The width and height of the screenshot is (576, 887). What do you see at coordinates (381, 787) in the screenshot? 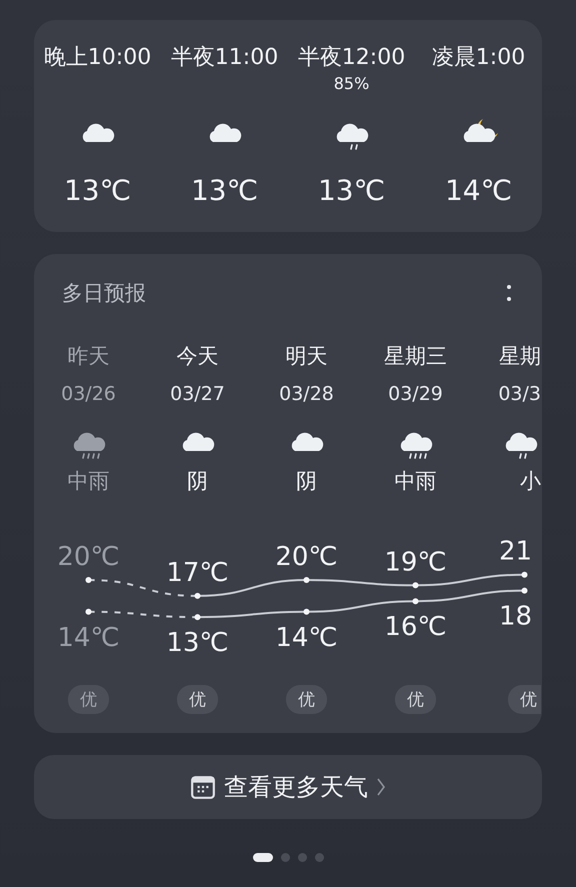
I see `chevron-right-icon` at bounding box center [381, 787].